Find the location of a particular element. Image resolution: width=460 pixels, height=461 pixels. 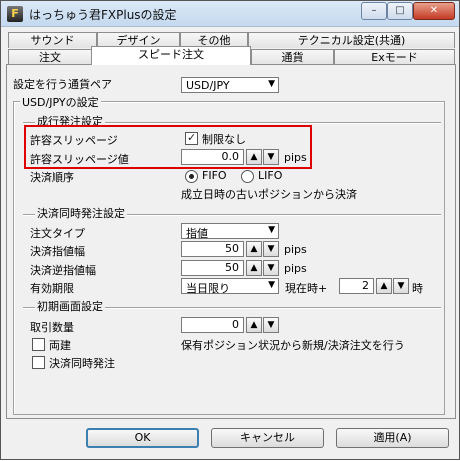

cancel-button: キャンセル is located at coordinates (267, 438).